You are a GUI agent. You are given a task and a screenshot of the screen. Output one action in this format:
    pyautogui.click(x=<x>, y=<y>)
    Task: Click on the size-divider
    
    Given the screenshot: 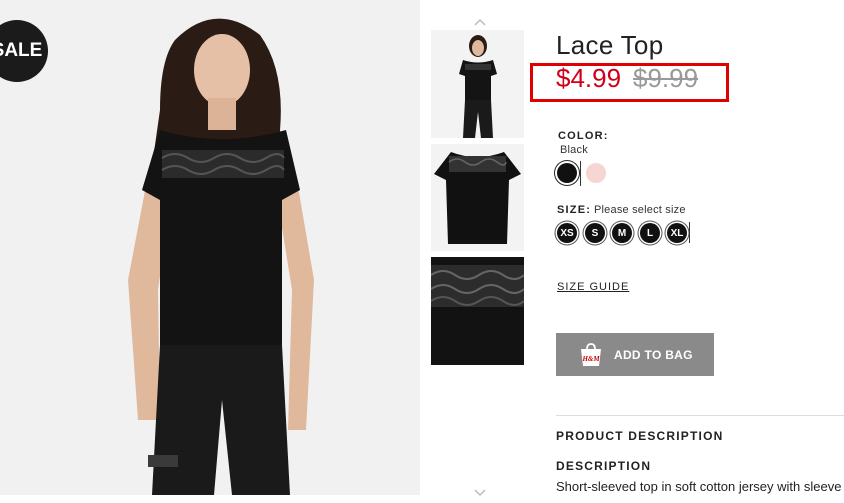 What is the action you would take?
    pyautogui.click(x=689, y=232)
    